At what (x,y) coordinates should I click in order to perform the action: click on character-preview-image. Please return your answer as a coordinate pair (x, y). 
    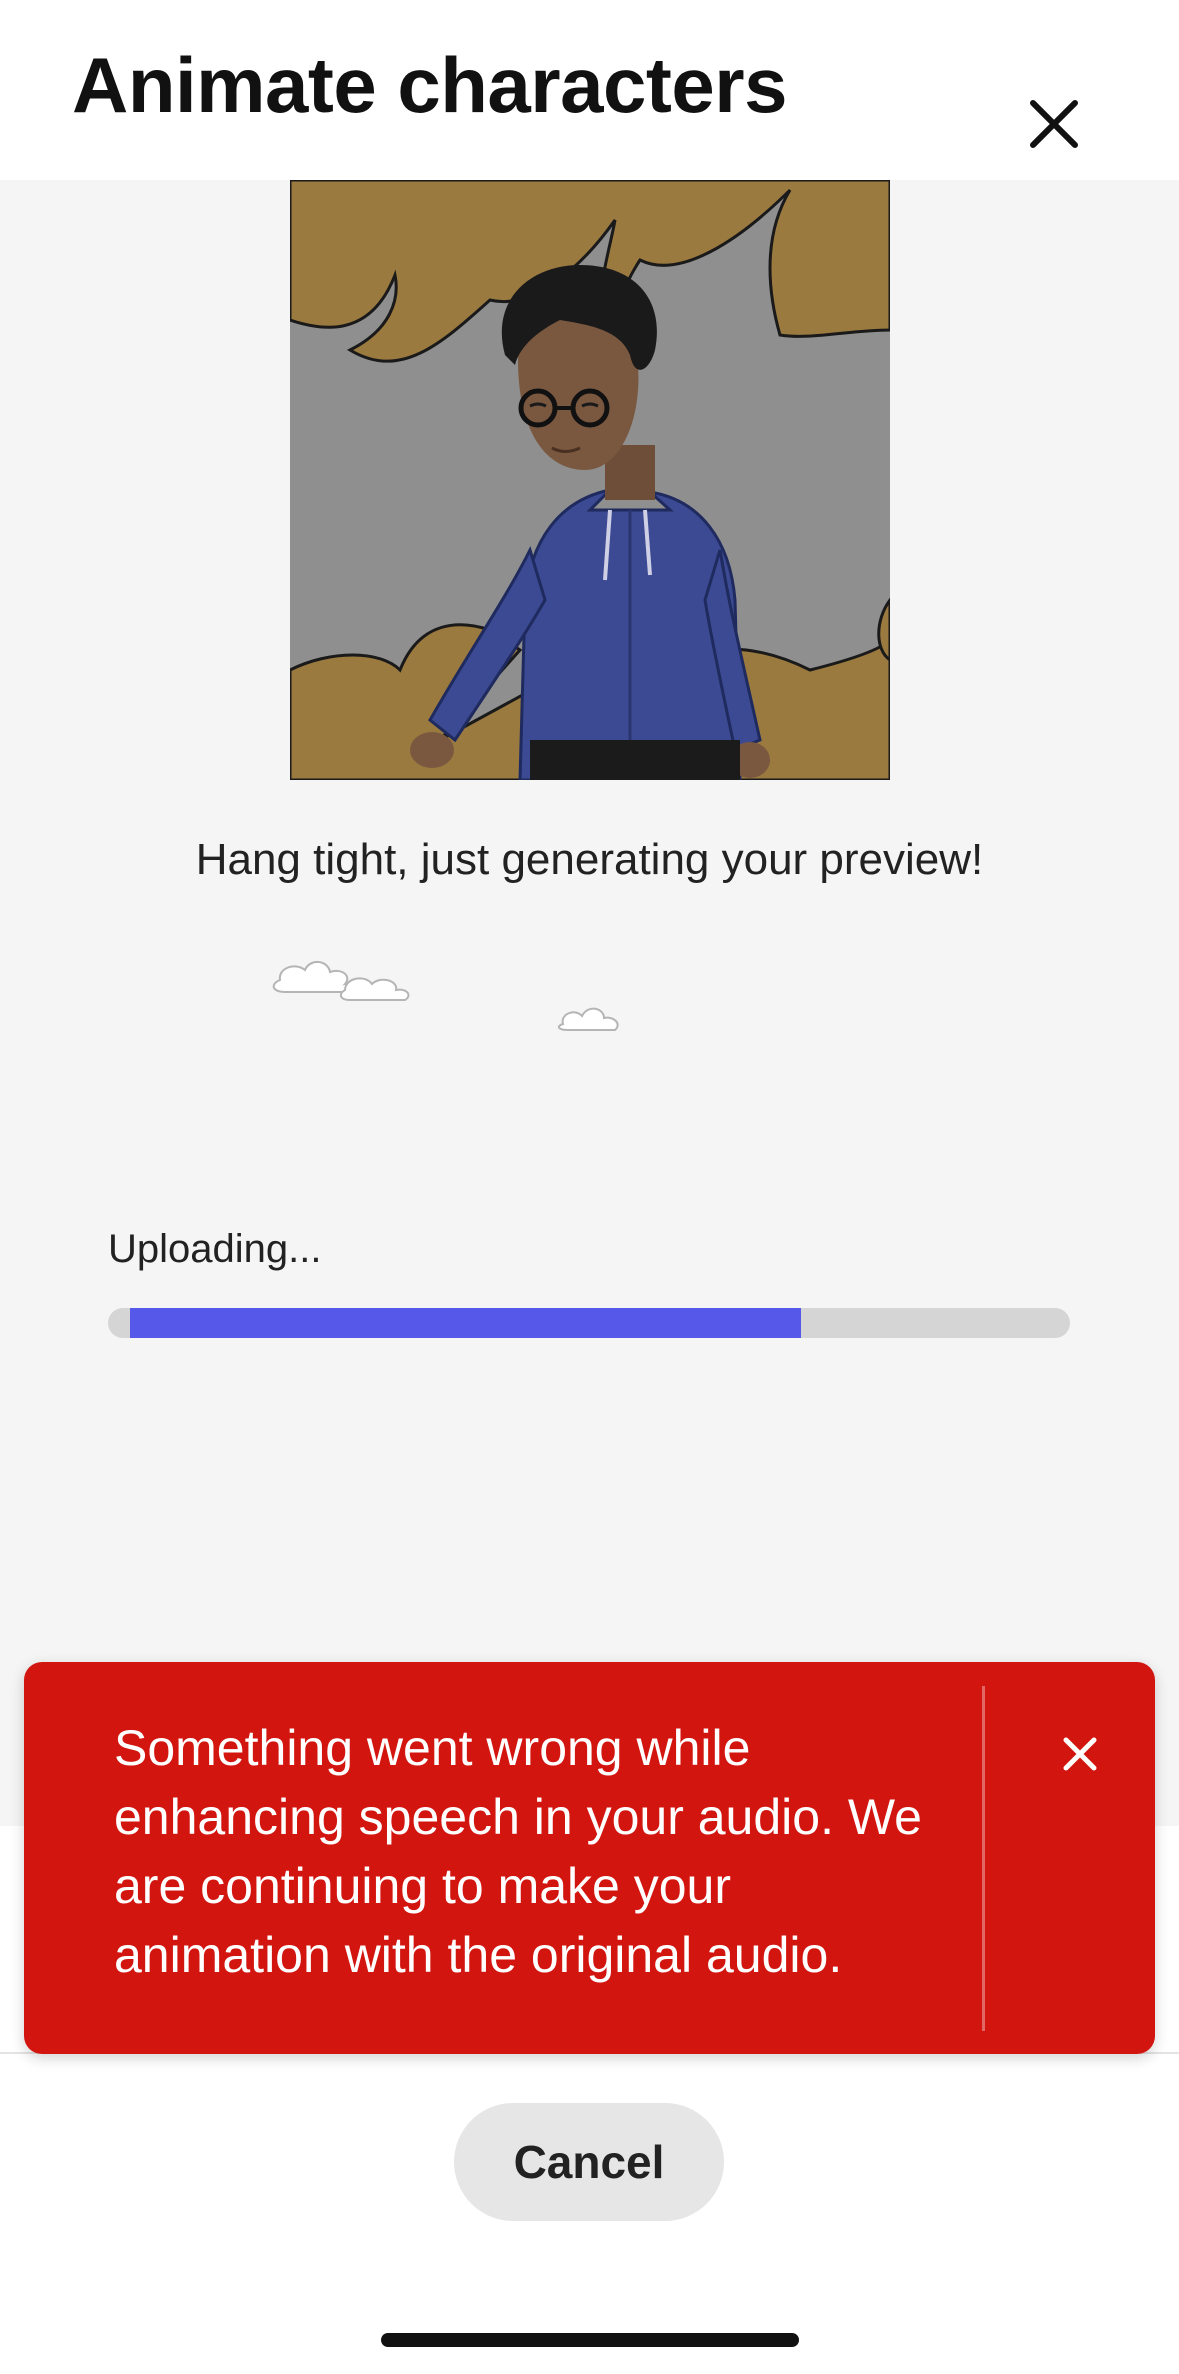
    Looking at the image, I should click on (590, 480).